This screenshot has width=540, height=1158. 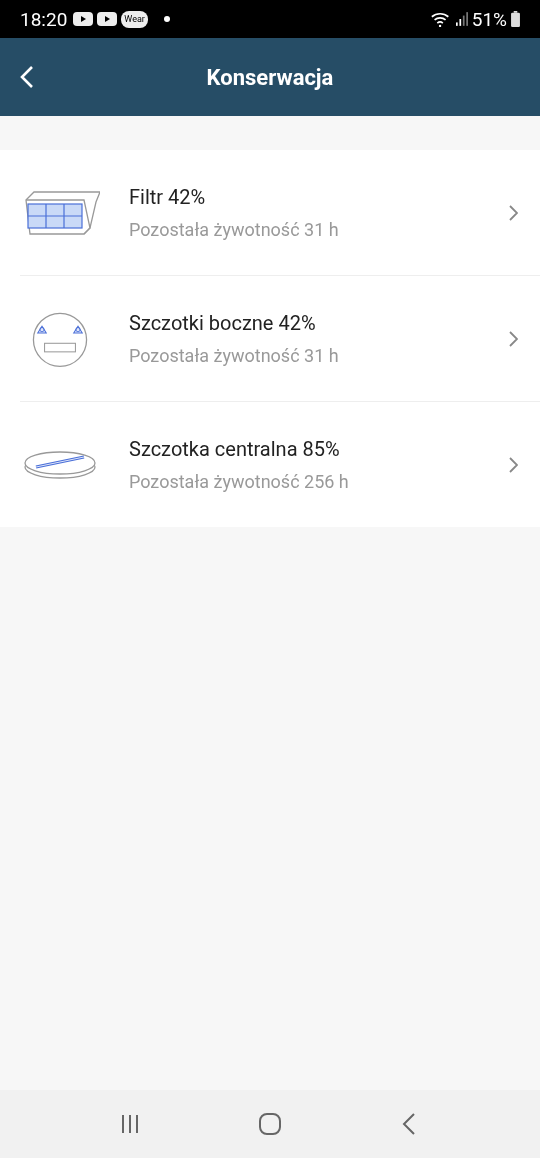 I want to click on item-title: Filtr 42%, so click(x=168, y=197).